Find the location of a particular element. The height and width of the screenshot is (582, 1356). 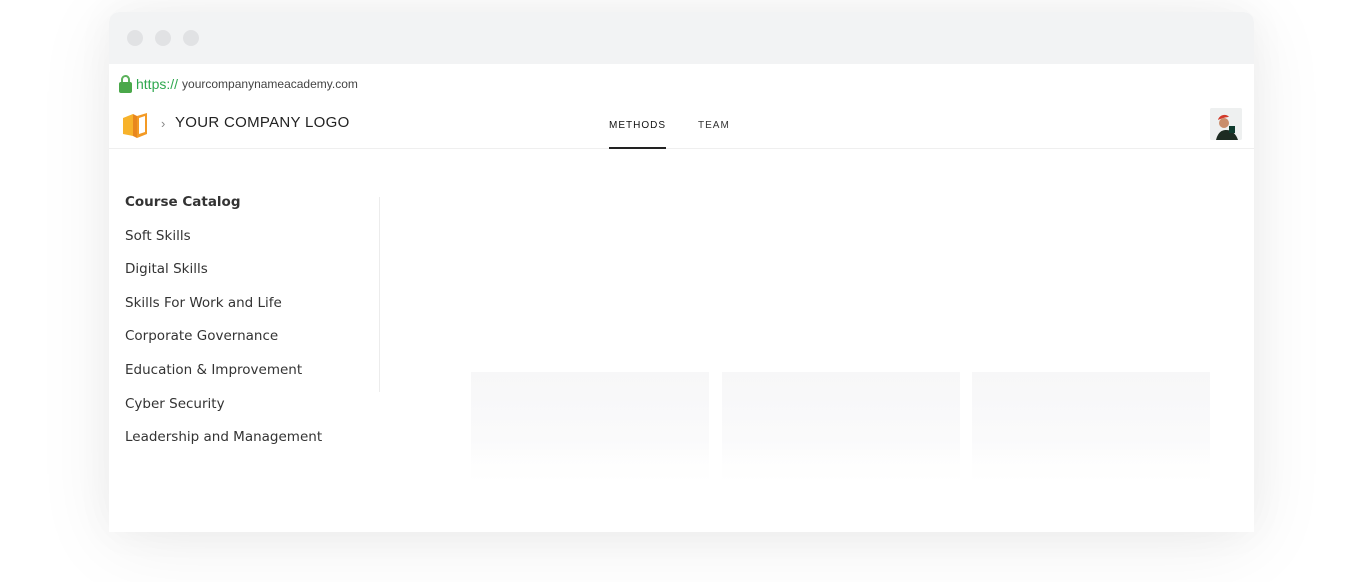

main-nav-tabs: METHODS TEAM is located at coordinates (685, 126).